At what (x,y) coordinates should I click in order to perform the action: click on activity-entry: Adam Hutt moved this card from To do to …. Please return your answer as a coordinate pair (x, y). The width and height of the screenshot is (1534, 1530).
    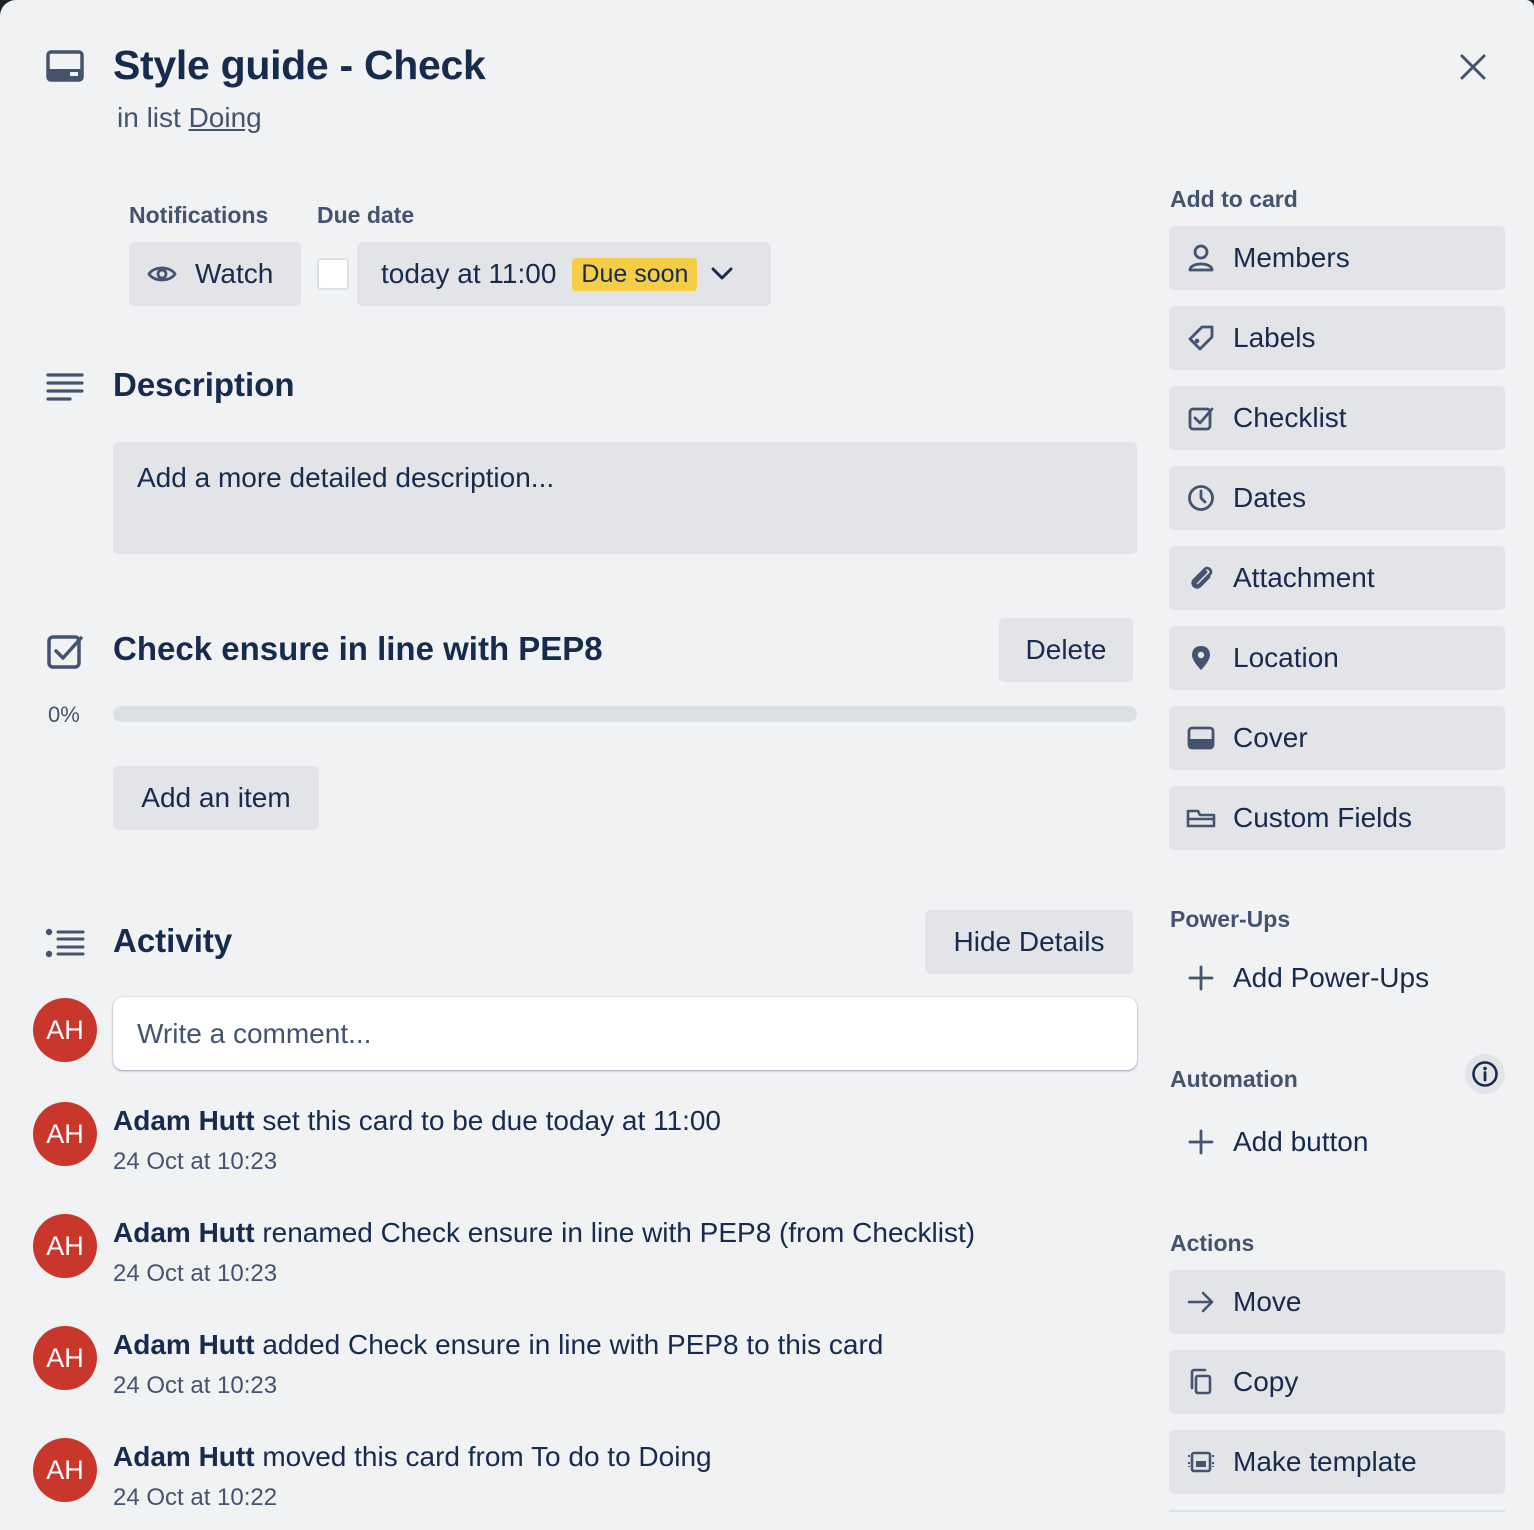
    Looking at the image, I should click on (412, 1457).